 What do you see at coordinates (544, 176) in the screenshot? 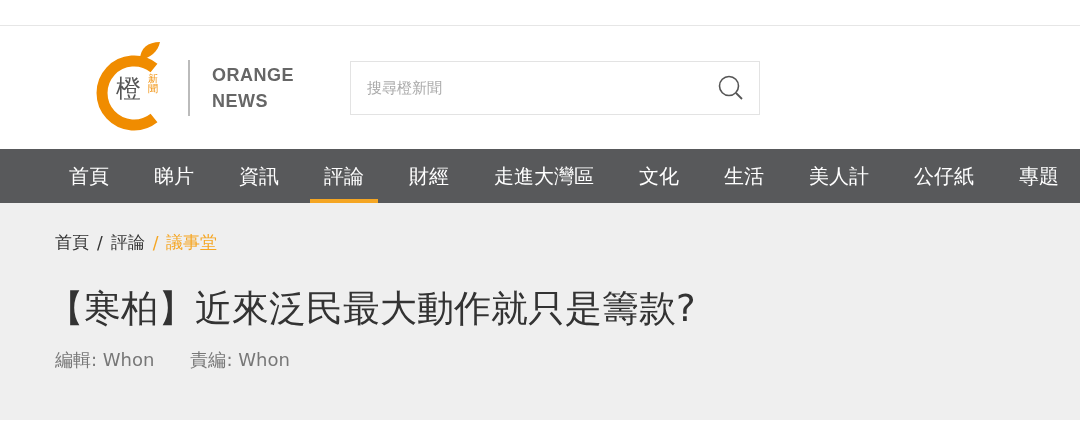
I see `nav-tab: 走進大灣區` at bounding box center [544, 176].